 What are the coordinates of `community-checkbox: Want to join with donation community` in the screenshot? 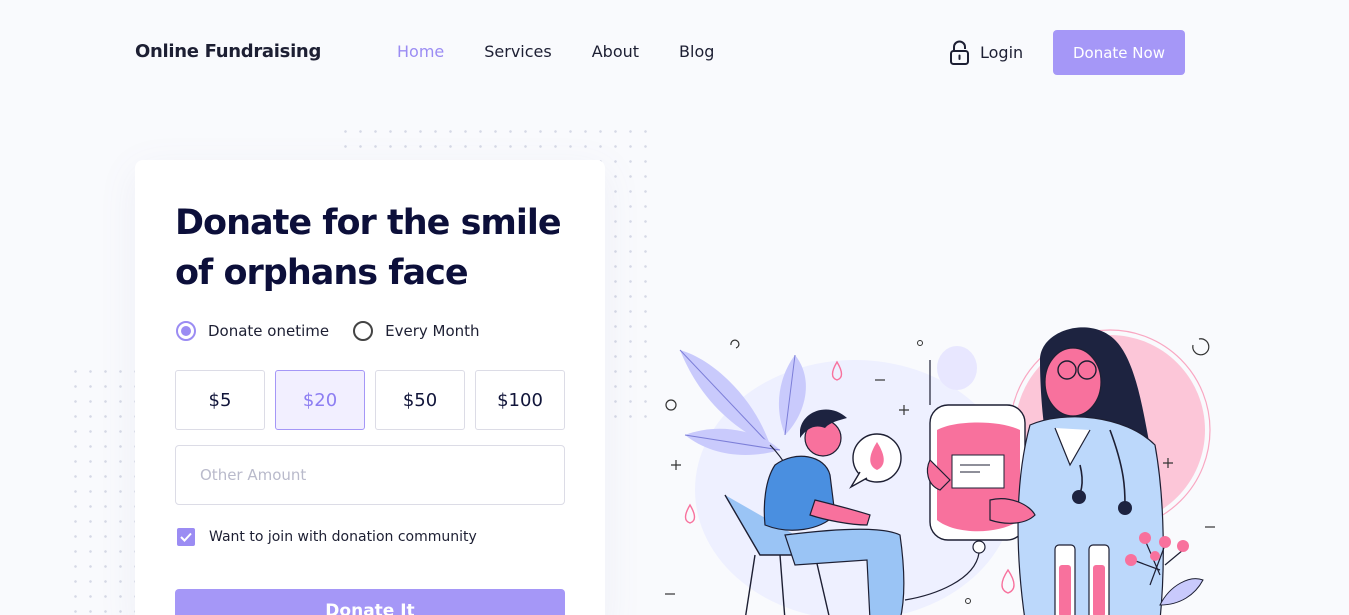 It's located at (327, 537).